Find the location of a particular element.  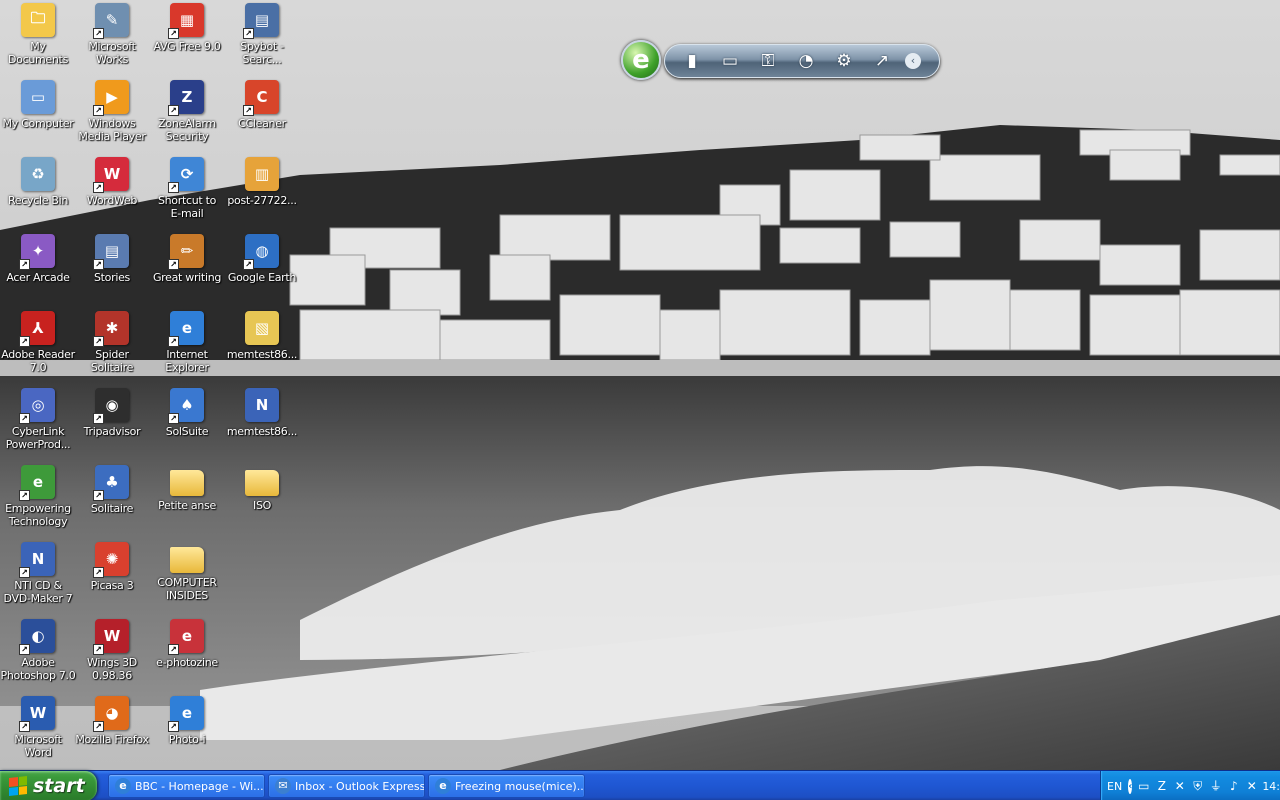

desktop-icon: ✎ ↗ Microsoft Works is located at coordinates (112, 38).